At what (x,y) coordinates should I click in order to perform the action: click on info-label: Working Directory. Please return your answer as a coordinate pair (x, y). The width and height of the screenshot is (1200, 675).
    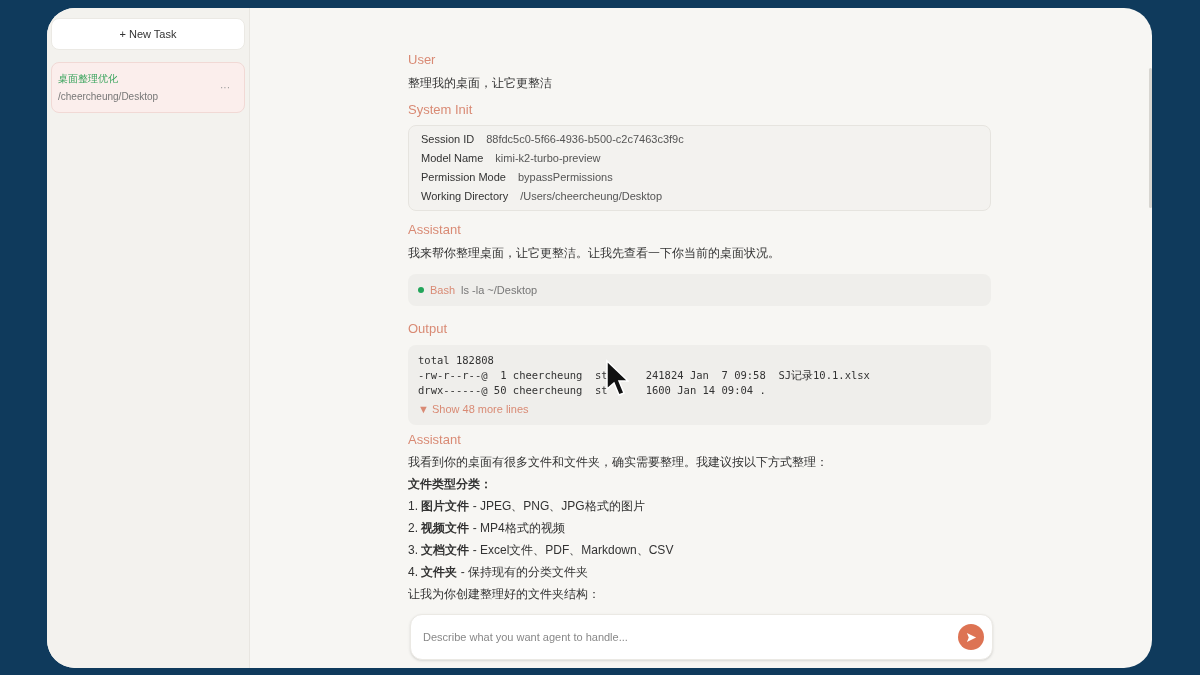
    Looking at the image, I should click on (465, 196).